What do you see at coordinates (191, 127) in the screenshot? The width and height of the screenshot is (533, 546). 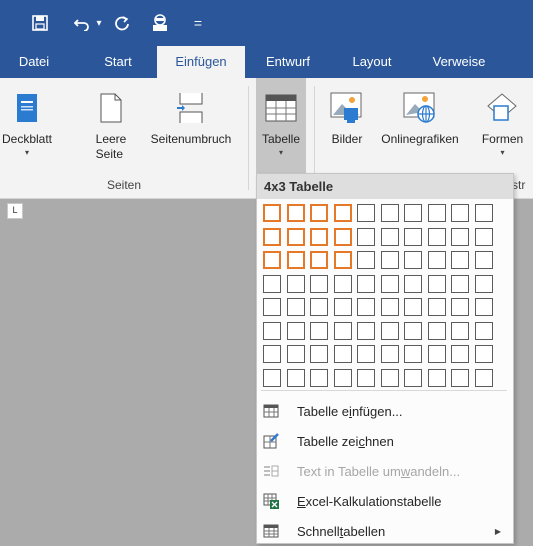 I see `page-break-button: Seitenumbruch` at bounding box center [191, 127].